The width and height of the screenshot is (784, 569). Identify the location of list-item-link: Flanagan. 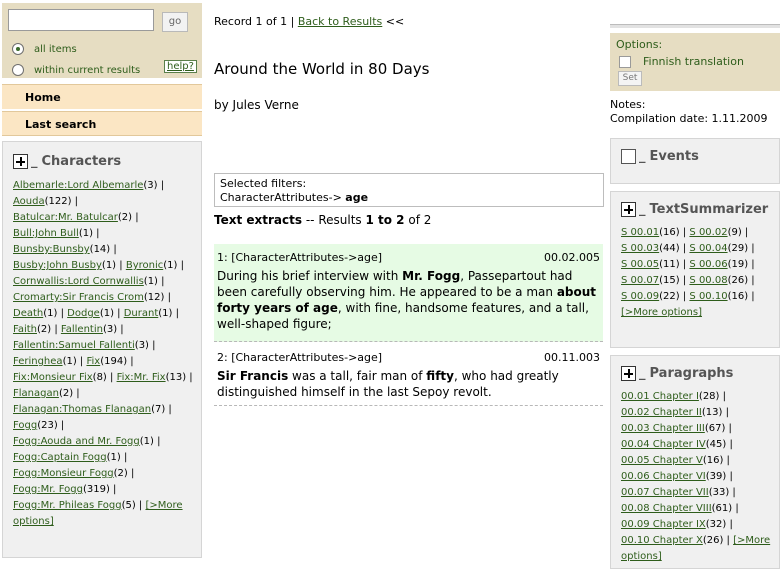
(36, 393).